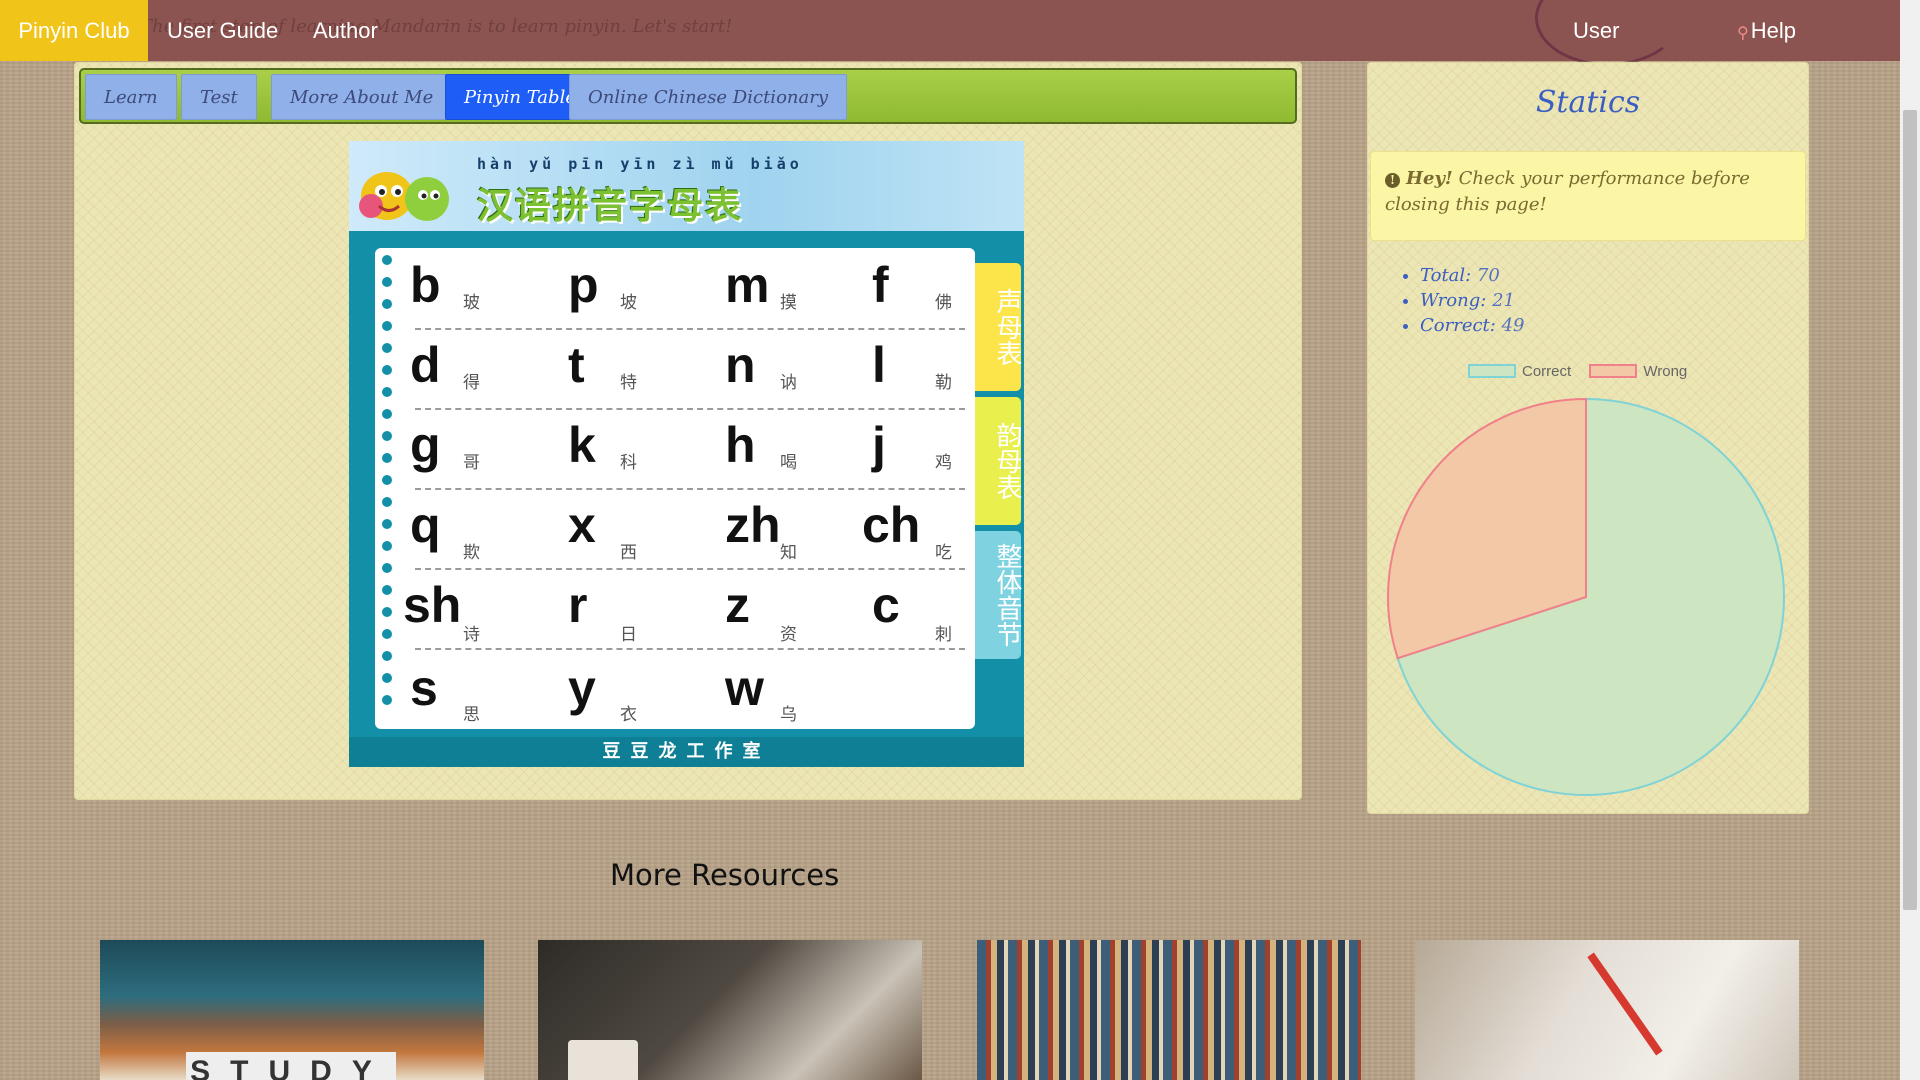 The image size is (1920, 1080). I want to click on initial-letter: f, so click(880, 285).